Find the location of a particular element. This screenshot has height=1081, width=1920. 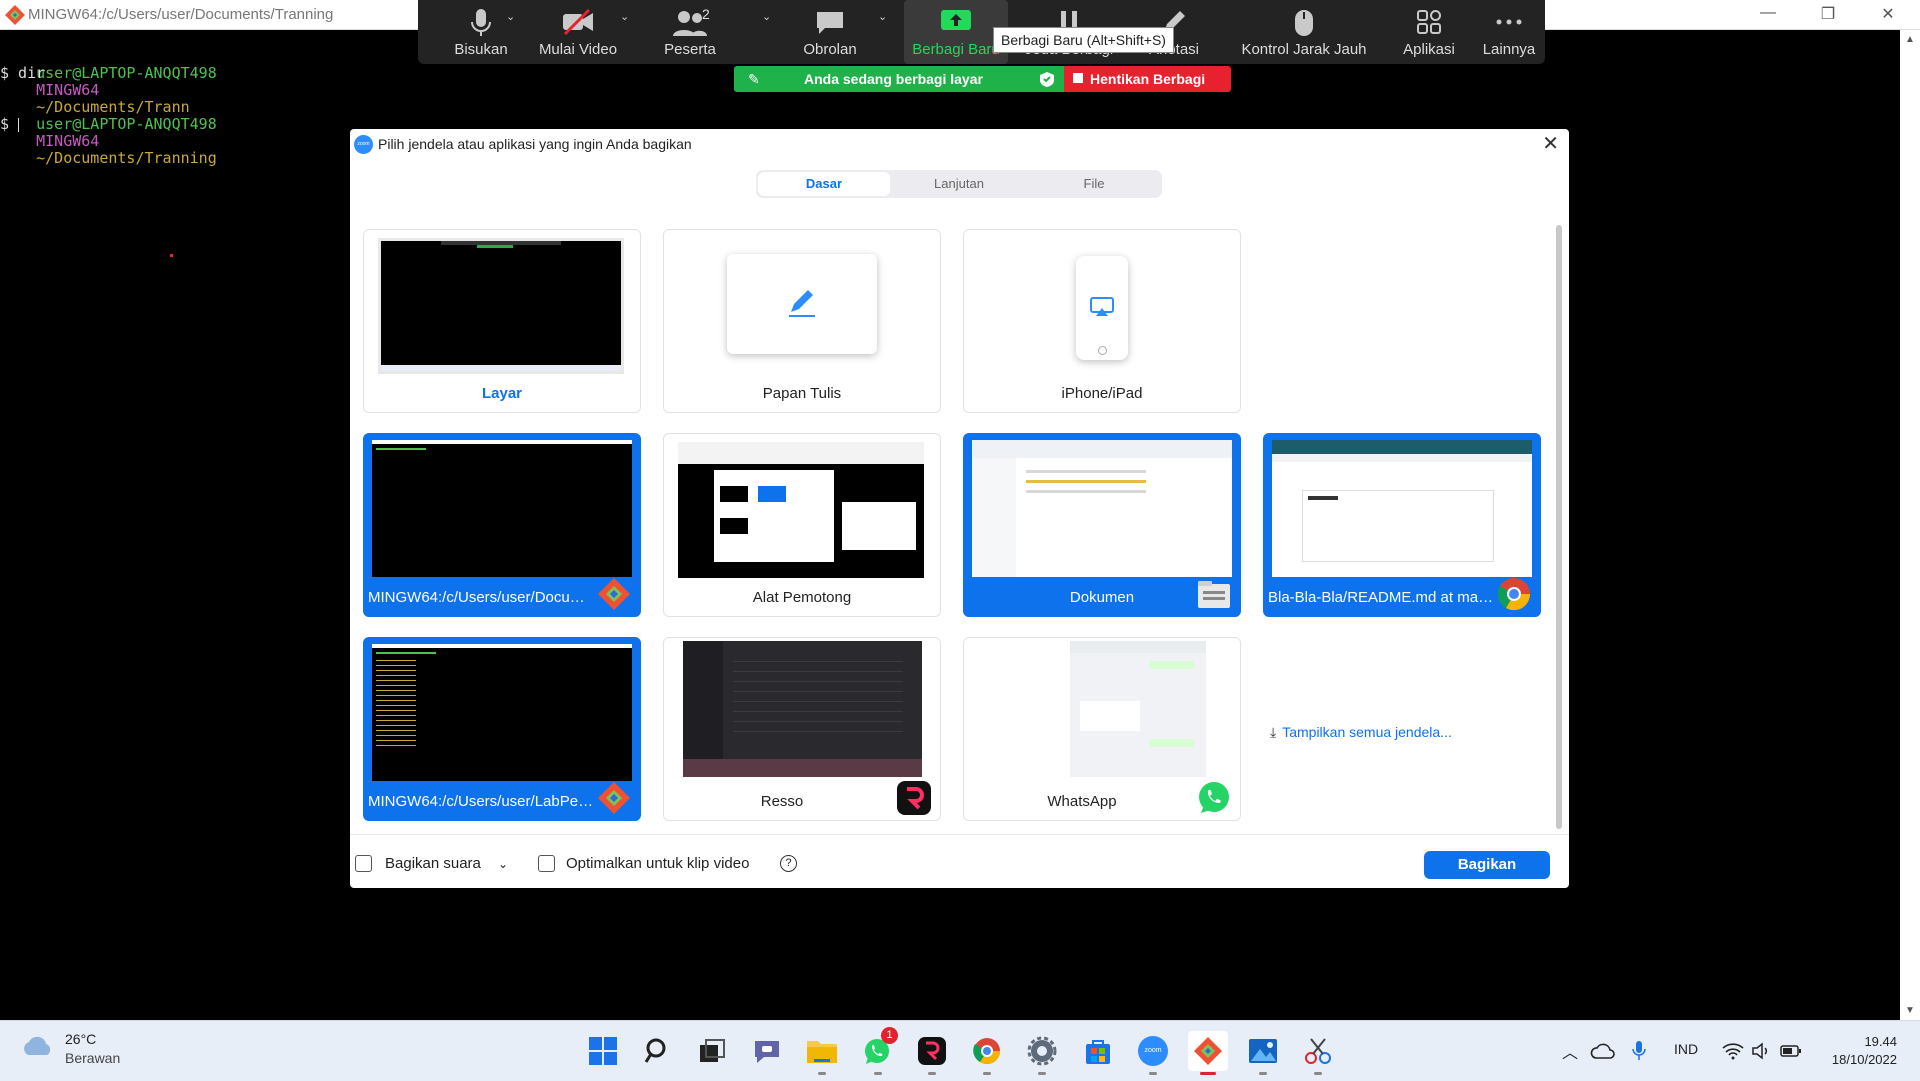

whiteboard-pen-icon is located at coordinates (802, 303).